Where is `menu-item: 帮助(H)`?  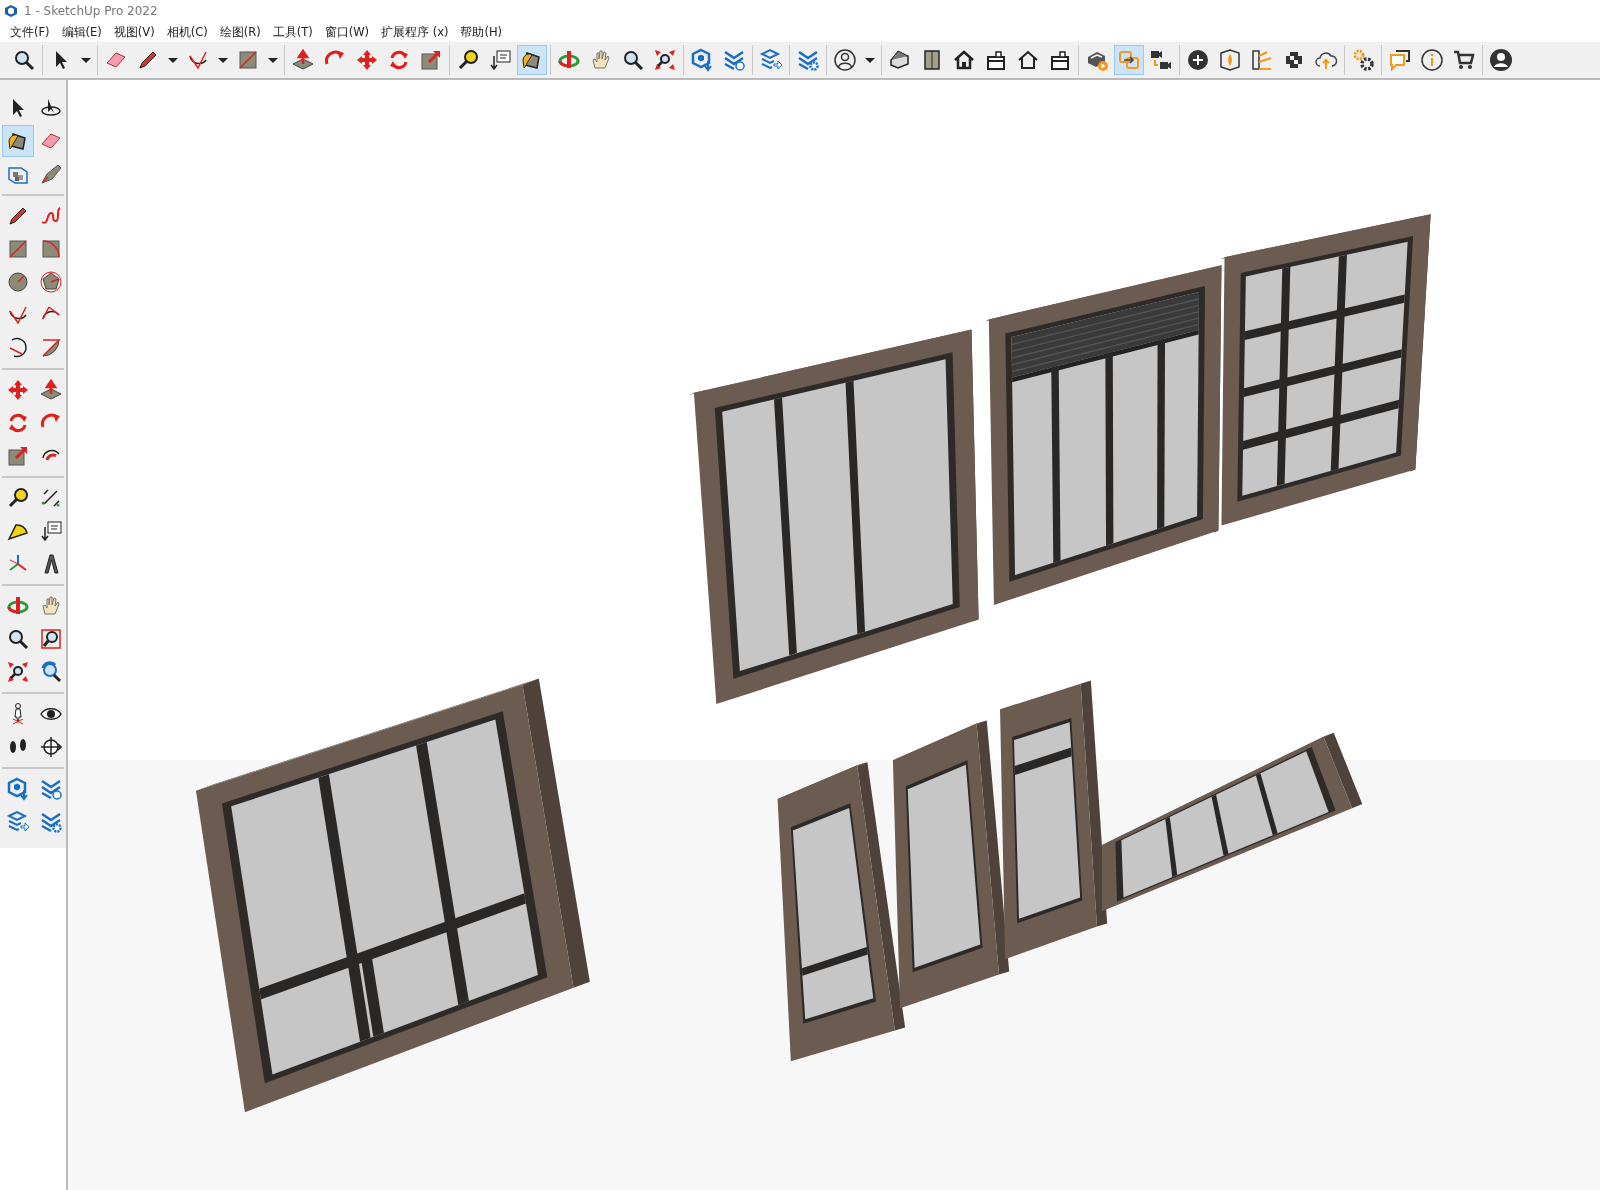 menu-item: 帮助(H) is located at coordinates (481, 32).